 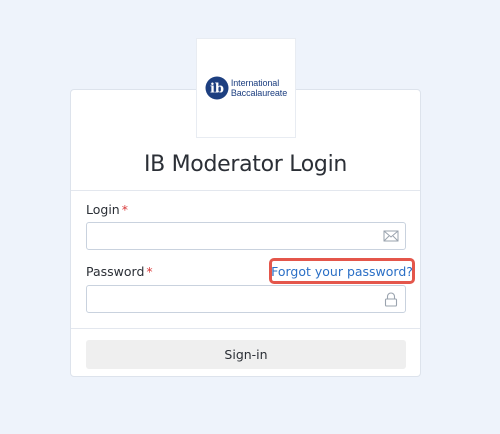 What do you see at coordinates (391, 236) in the screenshot?
I see `envelope-icon` at bounding box center [391, 236].